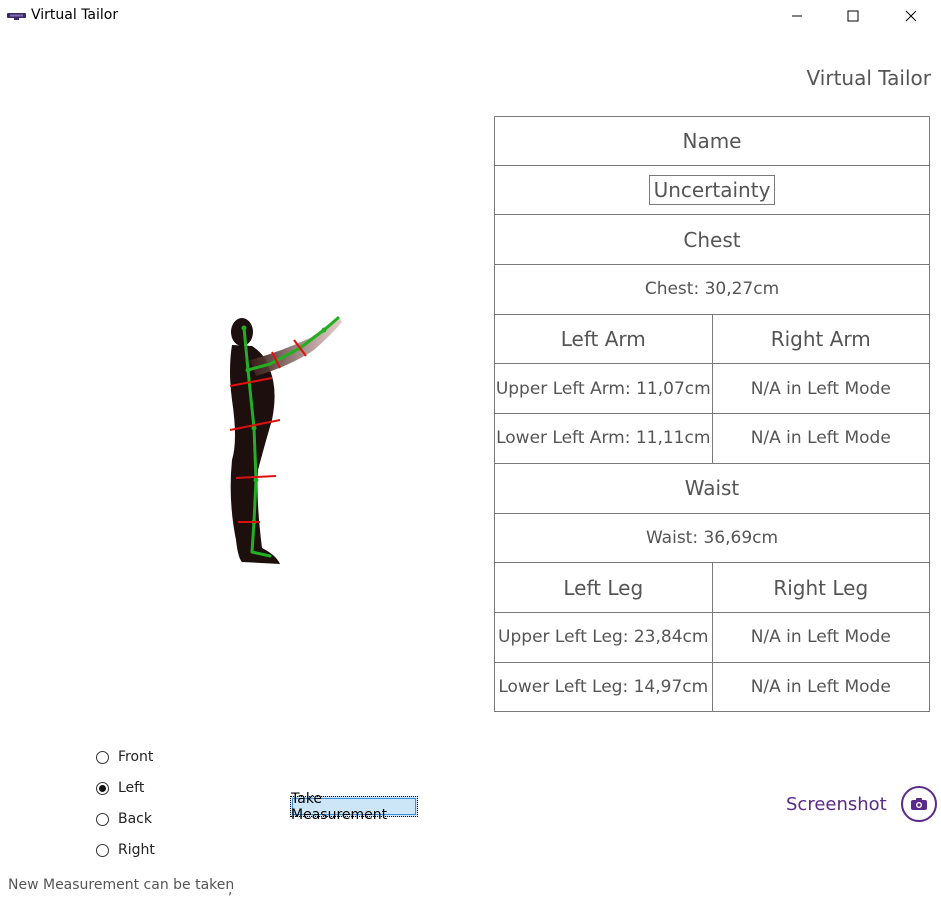 This screenshot has width=941, height=904. I want to click on camera-glyph, so click(918, 804).